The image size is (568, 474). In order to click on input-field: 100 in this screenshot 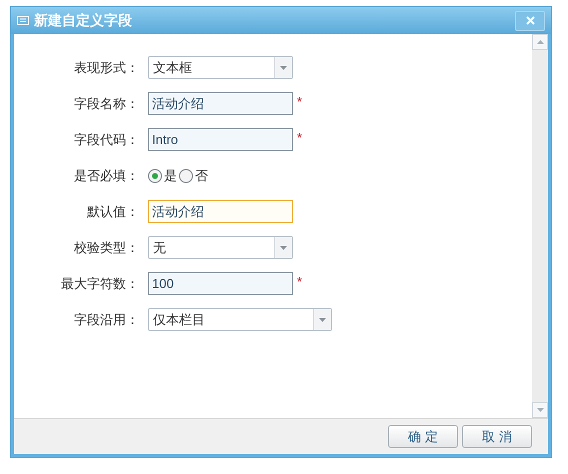, I will do `click(220, 283)`.